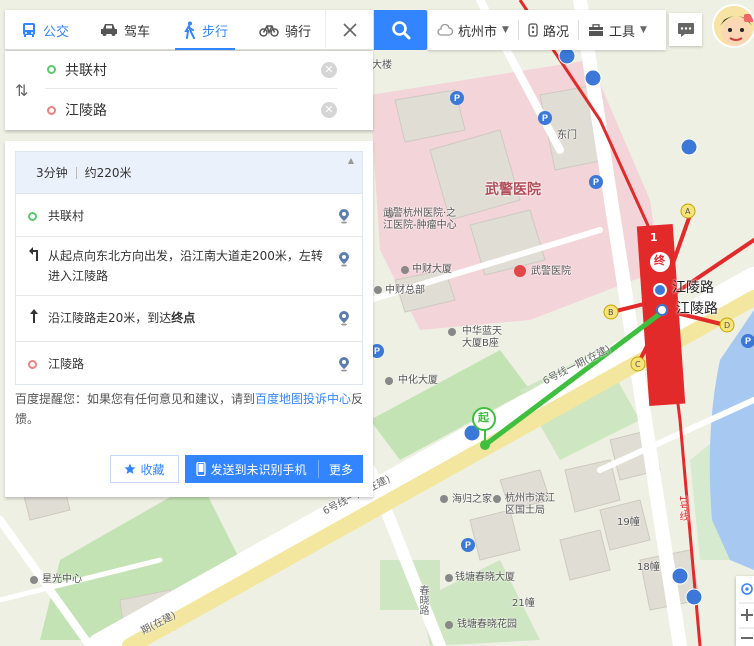  I want to click on close-icon, so click(349, 30).